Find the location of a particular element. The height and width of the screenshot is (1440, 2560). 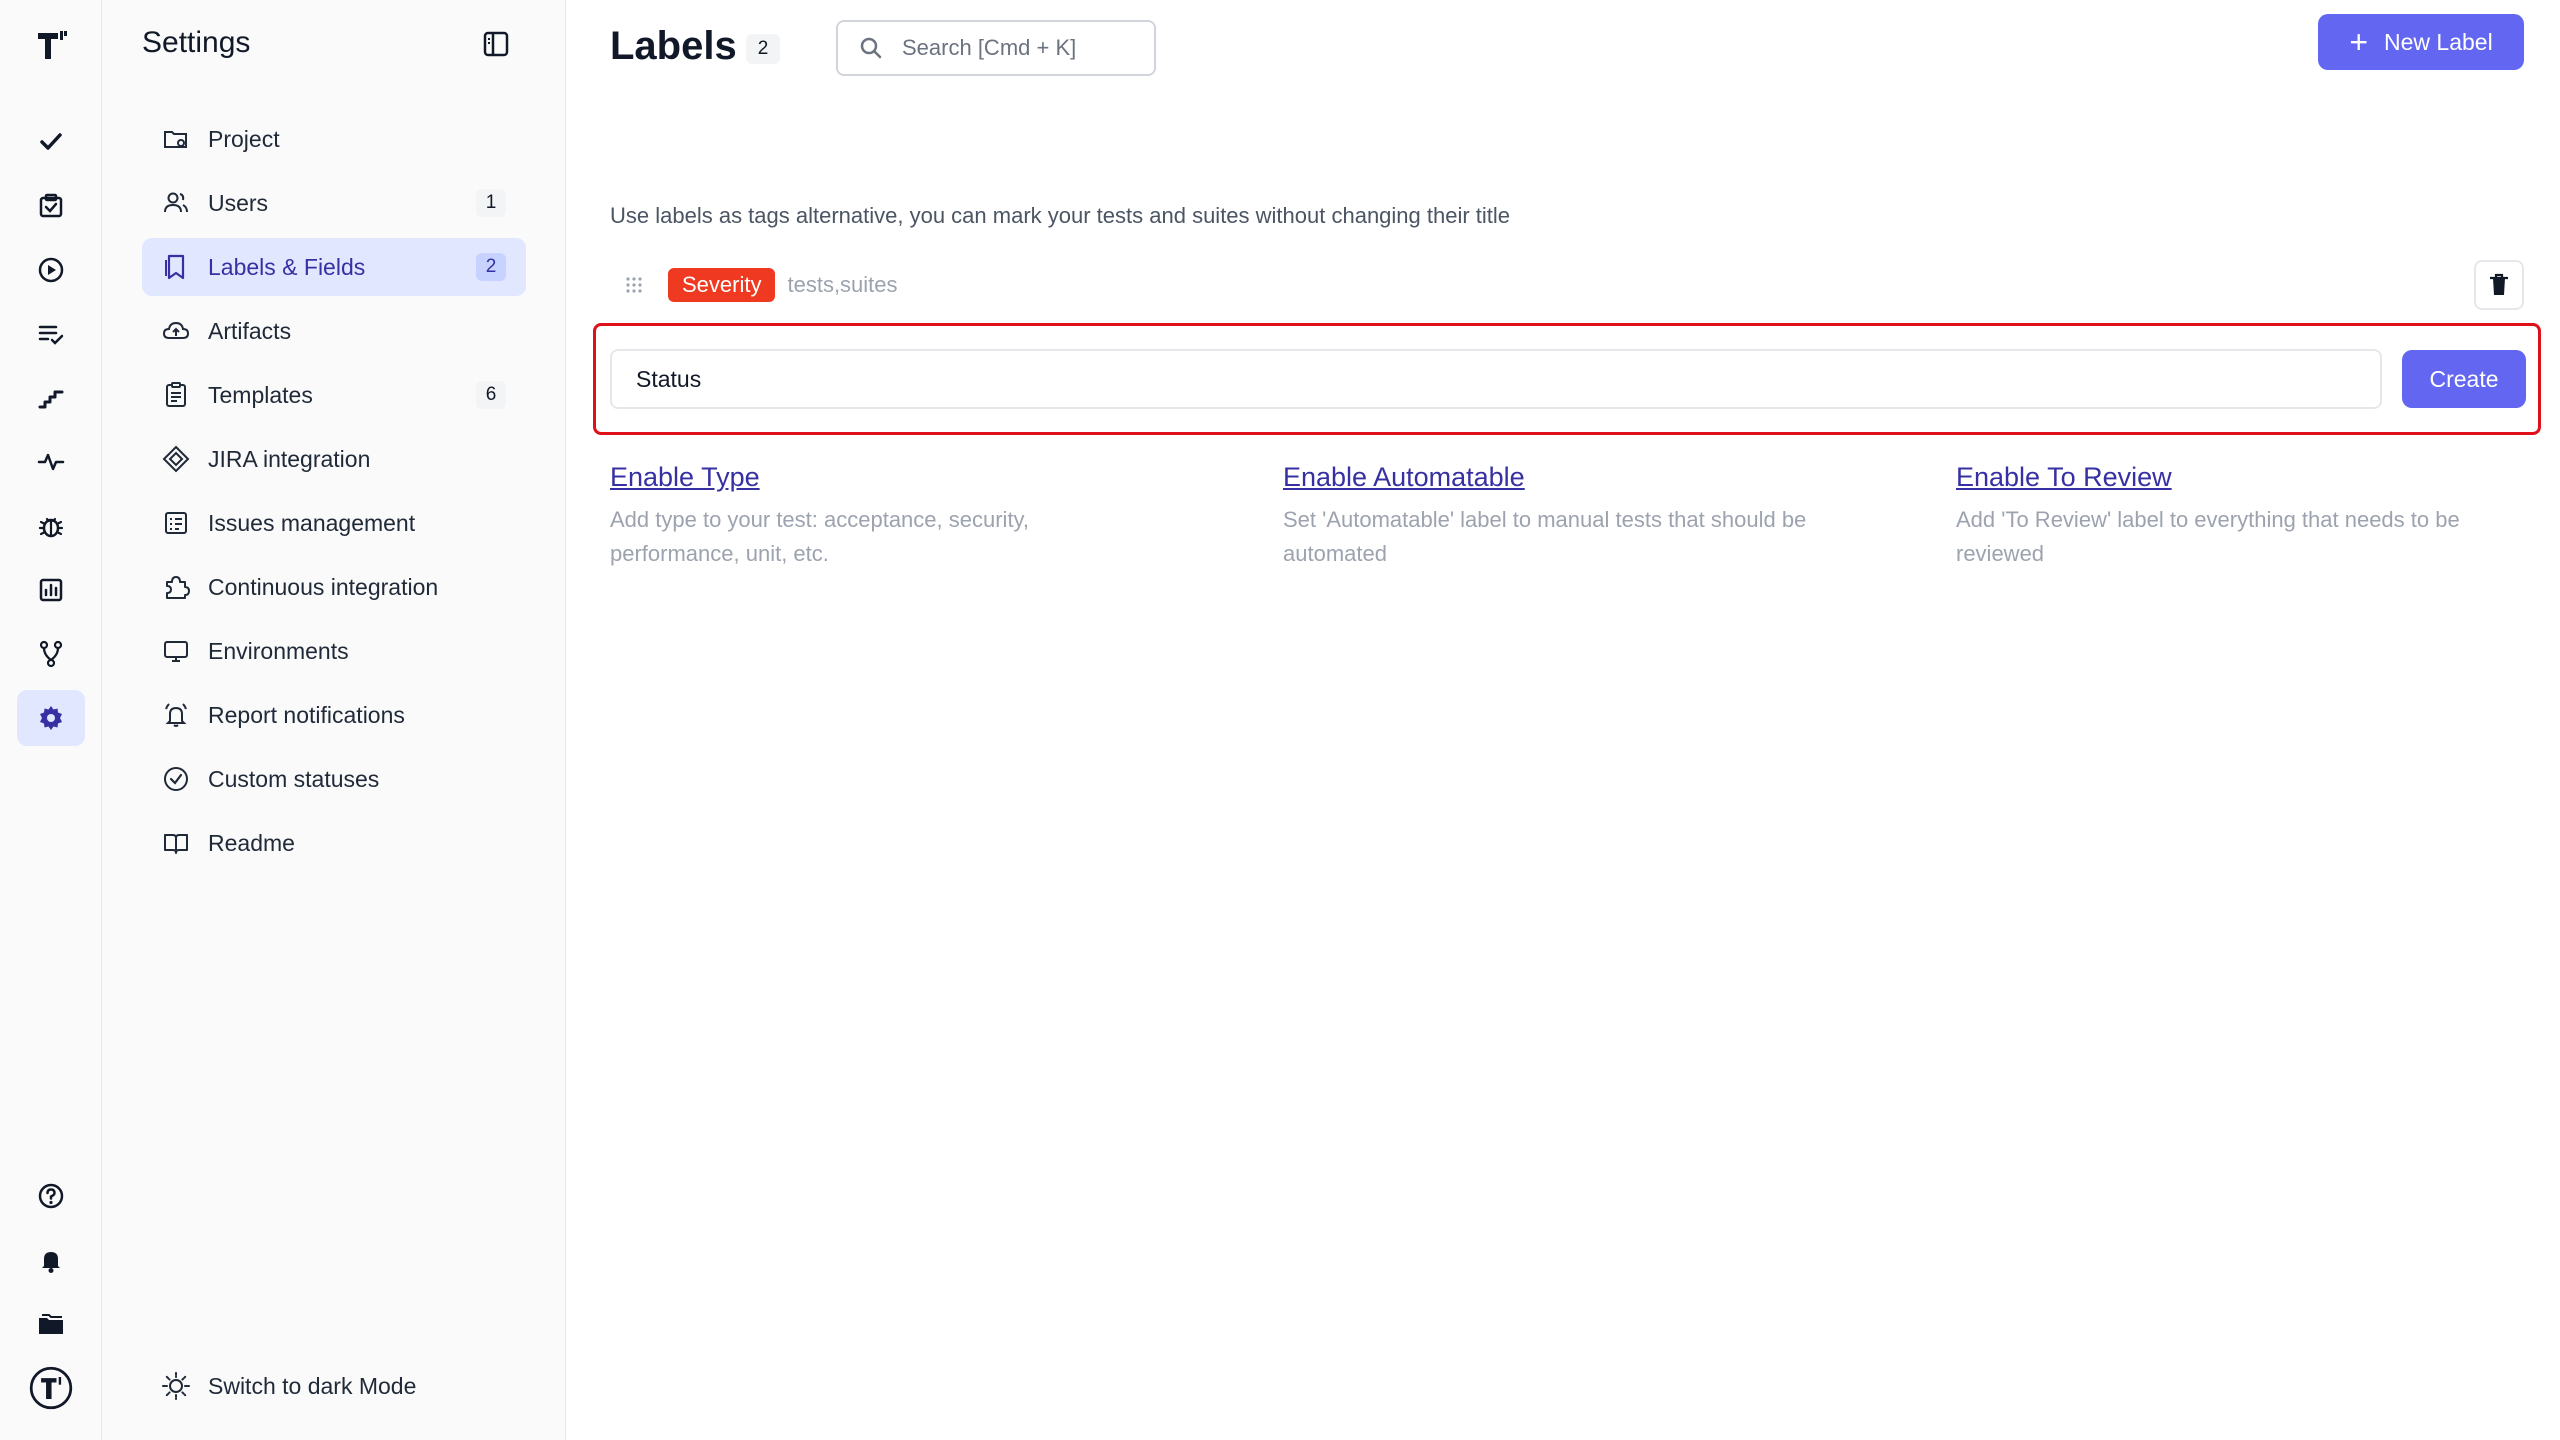

new-label-button: + New Label is located at coordinates (2421, 42).